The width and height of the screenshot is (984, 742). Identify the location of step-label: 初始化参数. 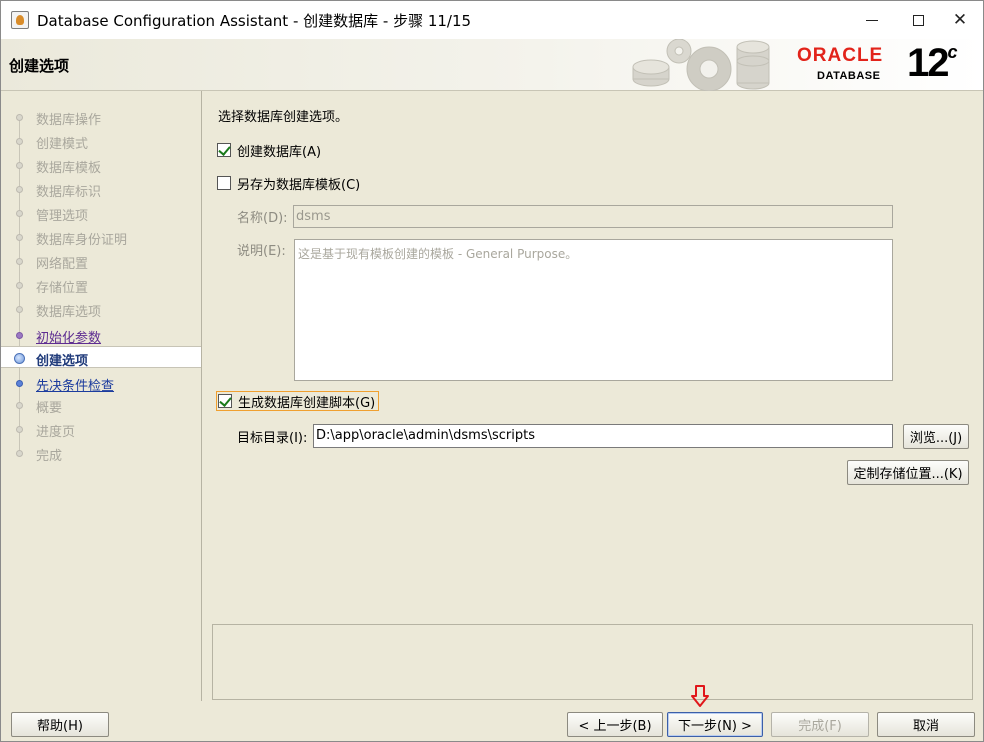
(68, 336).